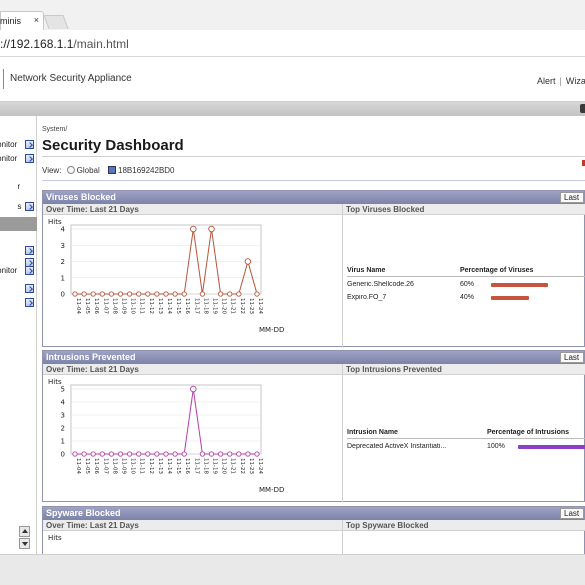 Image resolution: width=585 pixels, height=585 pixels. What do you see at coordinates (151, 306) in the screenshot?
I see `x-tick-label: 11-12` at bounding box center [151, 306].